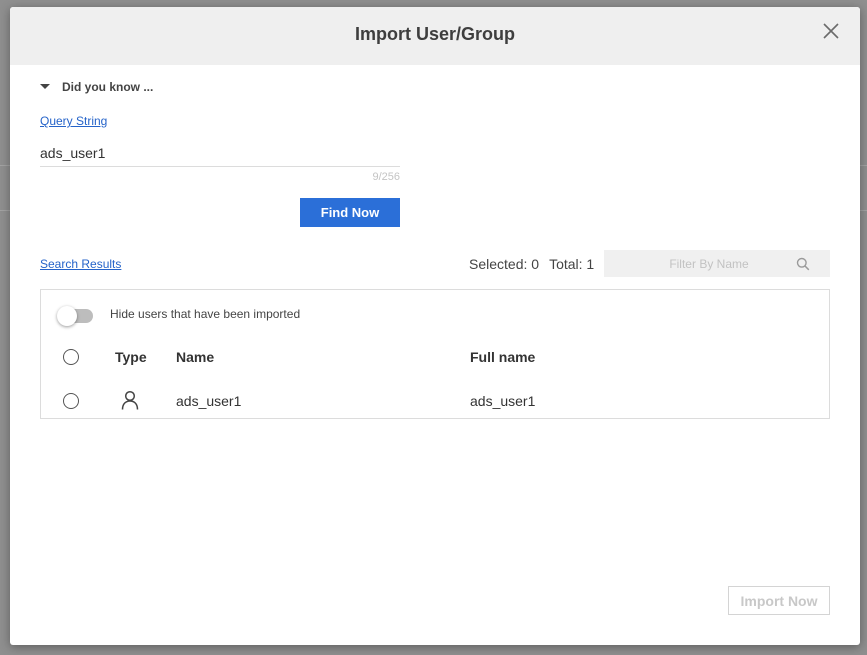  Describe the element at coordinates (205, 314) in the screenshot. I see `hide-imported-label: Hide users that have been imported` at that location.